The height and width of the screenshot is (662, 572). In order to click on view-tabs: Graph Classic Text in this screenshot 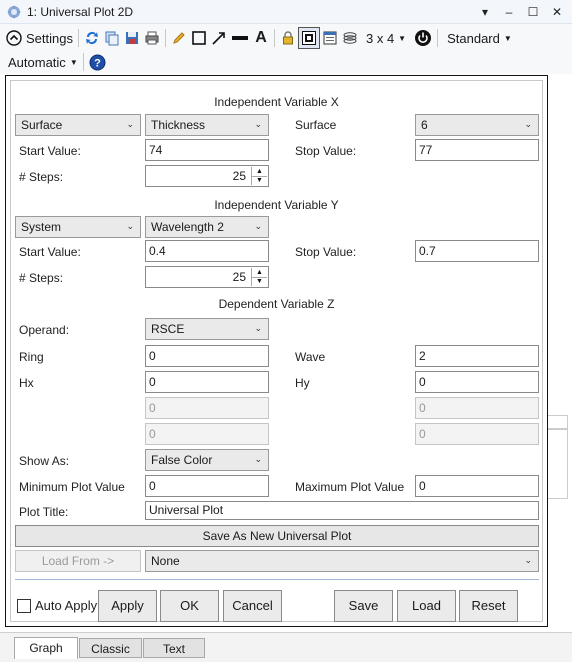, I will do `click(286, 647)`.